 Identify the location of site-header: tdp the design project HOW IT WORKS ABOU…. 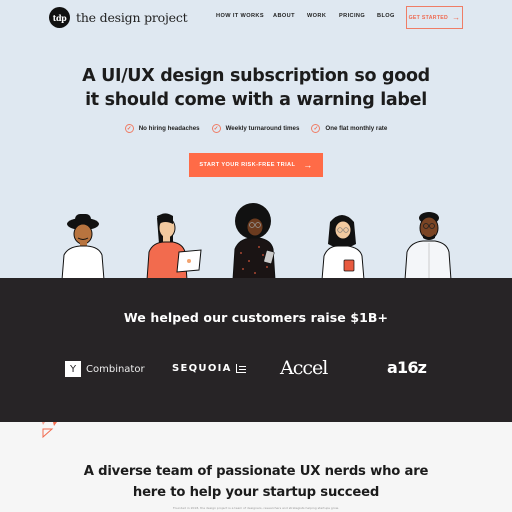
(256, 18).